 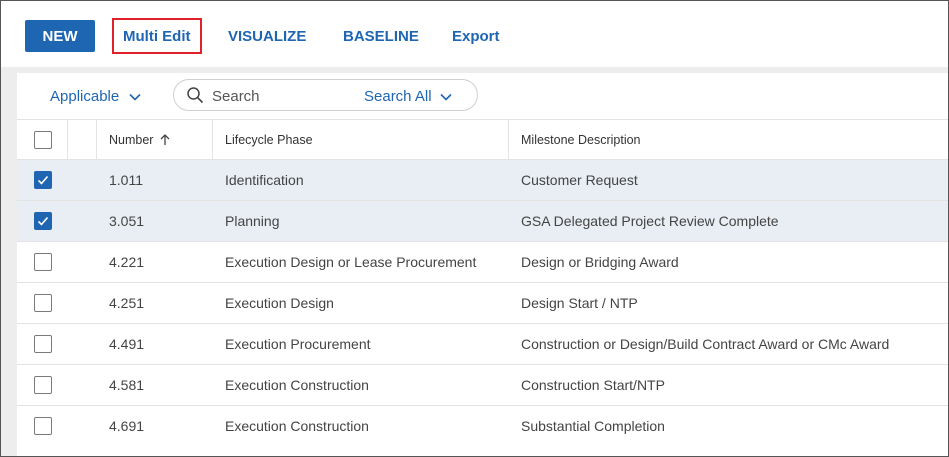 What do you see at coordinates (127, 221) in the screenshot?
I see `cell-number: 3.051` at bounding box center [127, 221].